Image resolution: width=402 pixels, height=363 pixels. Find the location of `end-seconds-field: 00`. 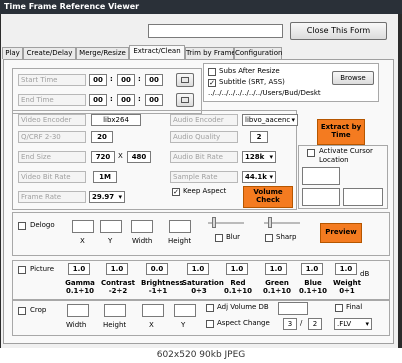

end-seconds-field: 00 is located at coordinates (154, 100).